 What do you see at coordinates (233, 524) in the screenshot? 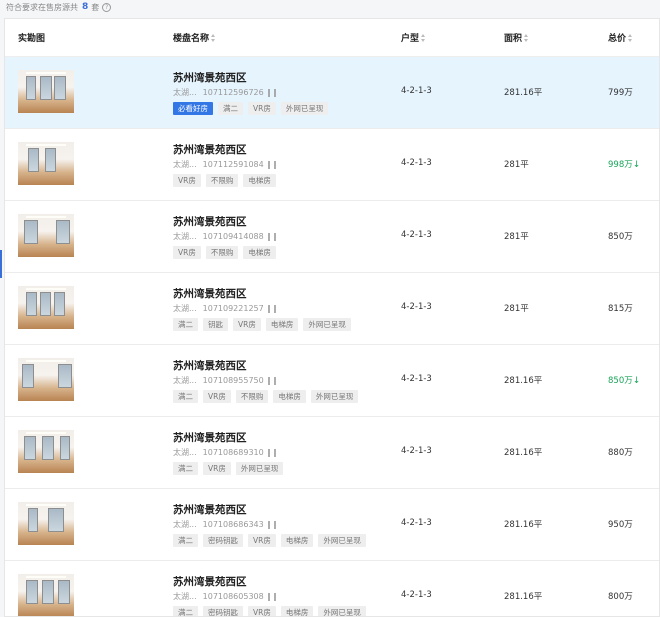
I see `listing-id: 107108686343` at bounding box center [233, 524].